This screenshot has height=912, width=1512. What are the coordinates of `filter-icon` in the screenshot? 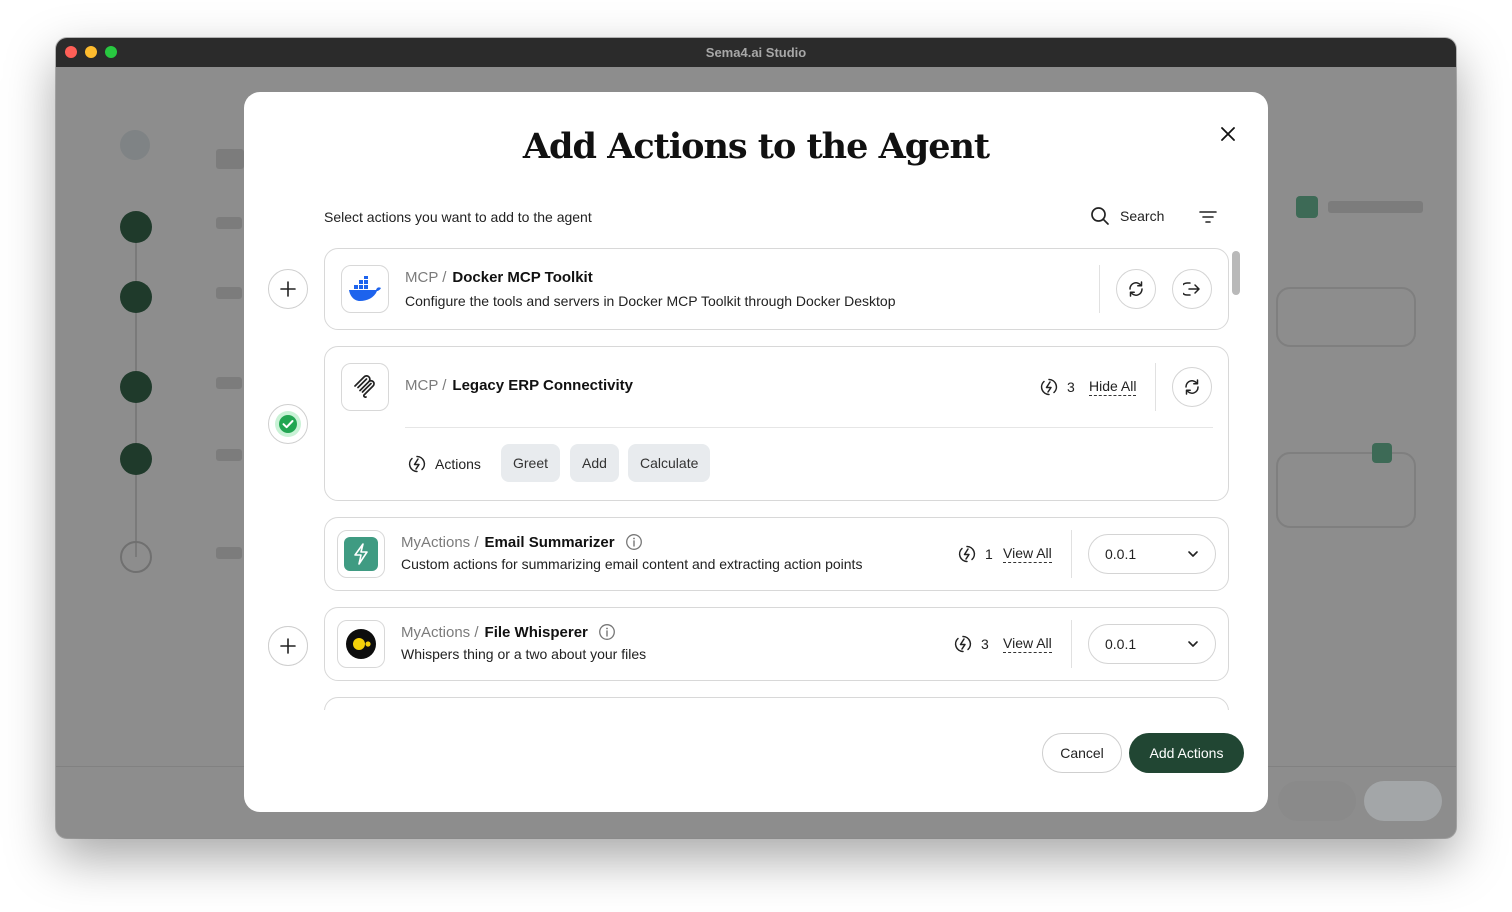 It's located at (1208, 217).